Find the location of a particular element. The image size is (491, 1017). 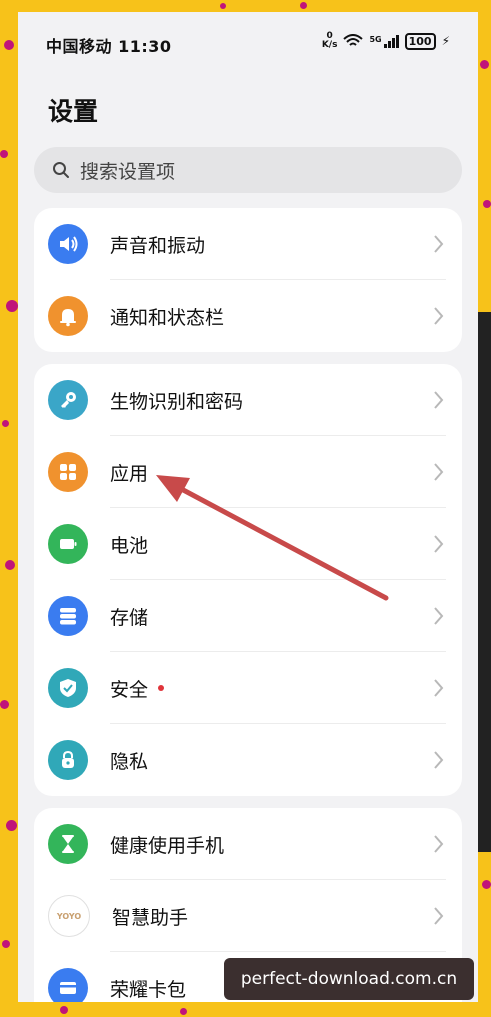

settings-item-digital-health: 健康使用手机 is located at coordinates (248, 844).